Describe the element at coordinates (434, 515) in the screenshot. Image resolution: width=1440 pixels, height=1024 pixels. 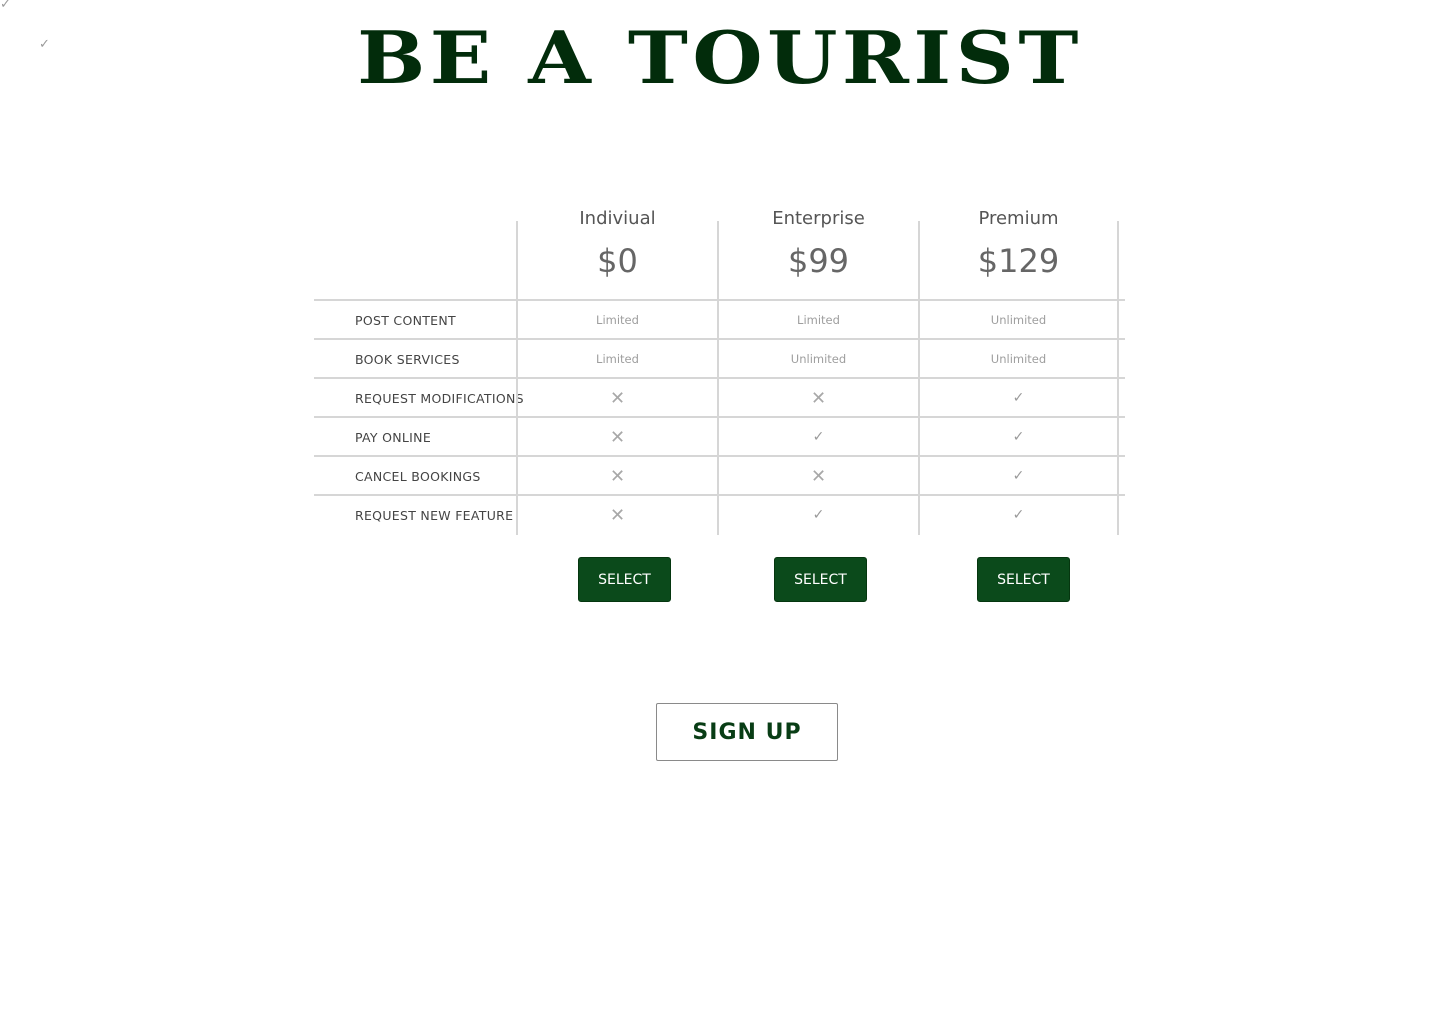
I see `feature-label: REQUEST NEW FEATURE` at that location.